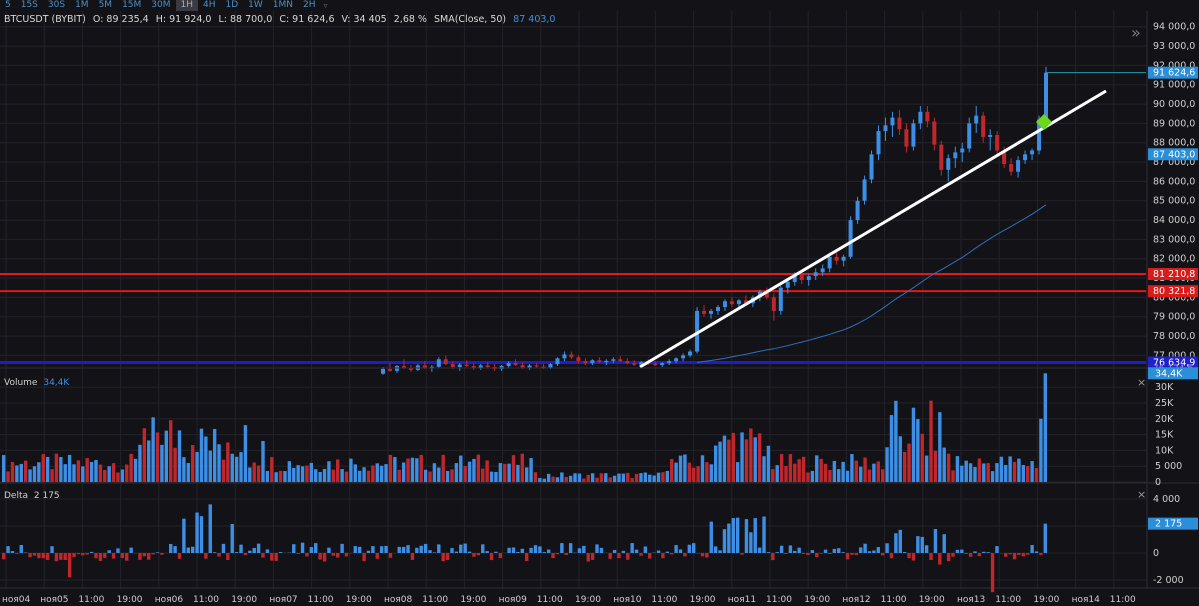 Image resolution: width=1199 pixels, height=606 pixels. Describe the element at coordinates (326, 5) in the screenshot. I see `timeframe-more-icon: ▿` at that location.